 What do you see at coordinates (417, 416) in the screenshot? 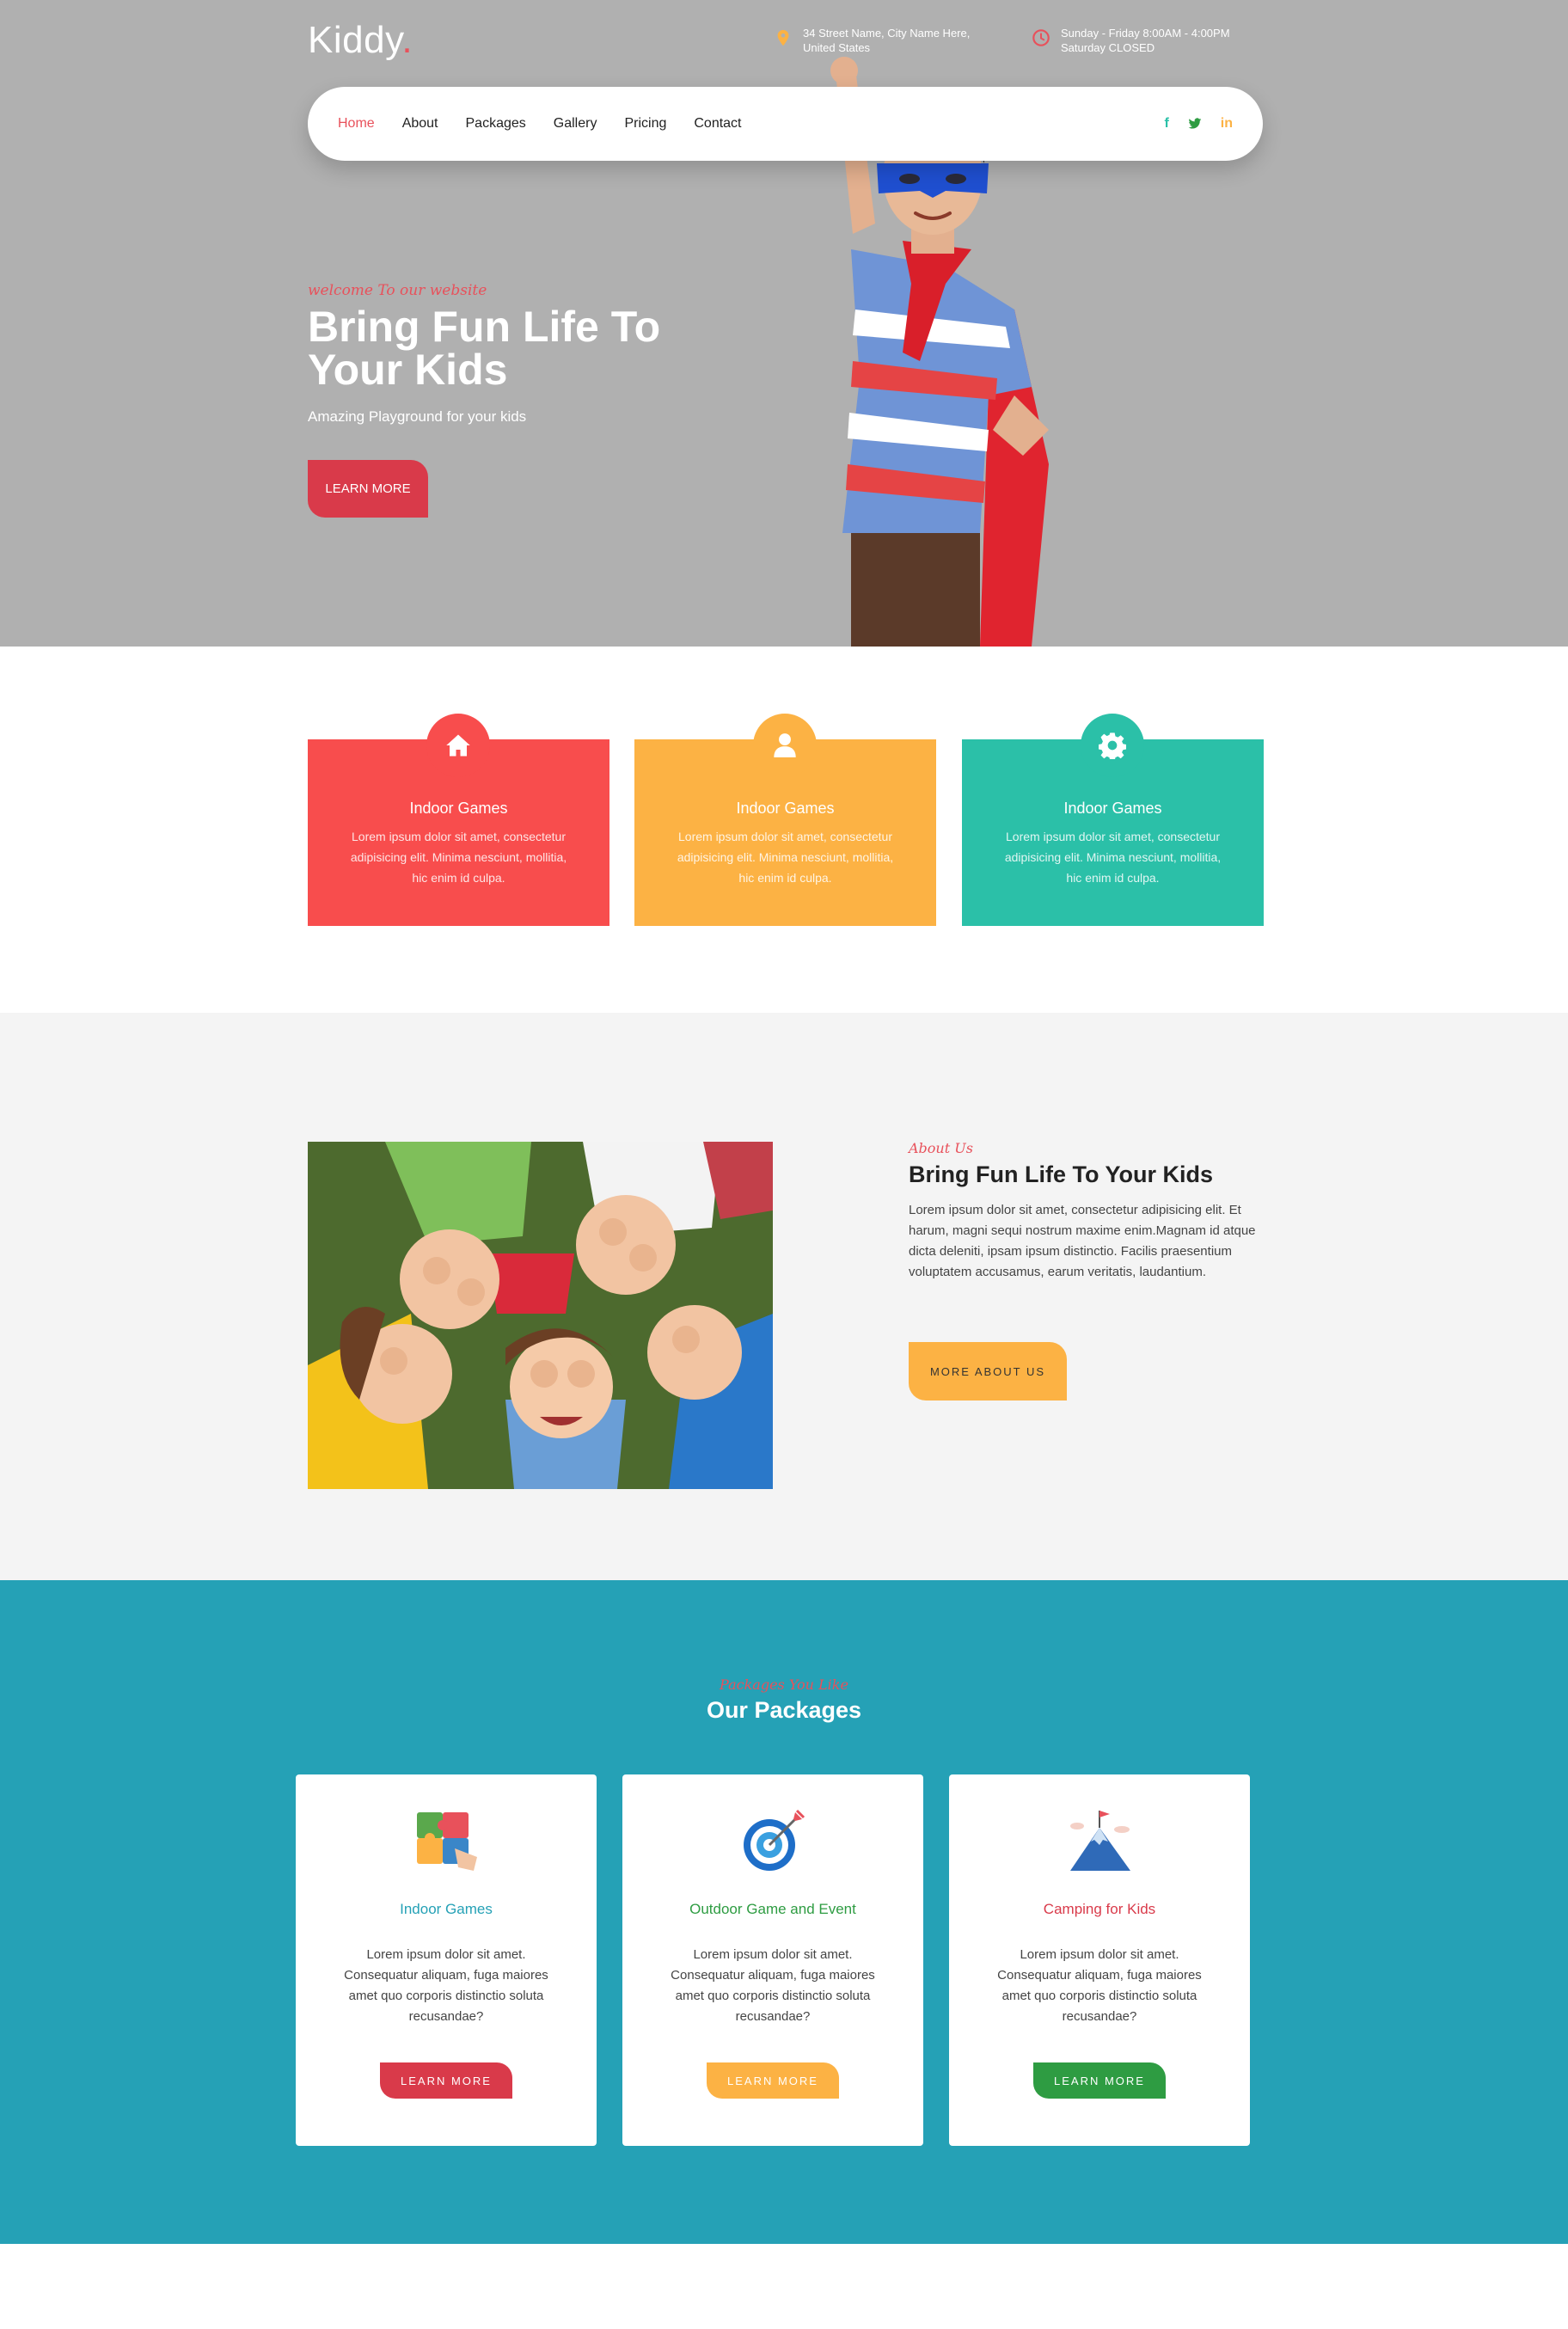
I see `hero-subtitle: Amazing Playground for your kids` at bounding box center [417, 416].